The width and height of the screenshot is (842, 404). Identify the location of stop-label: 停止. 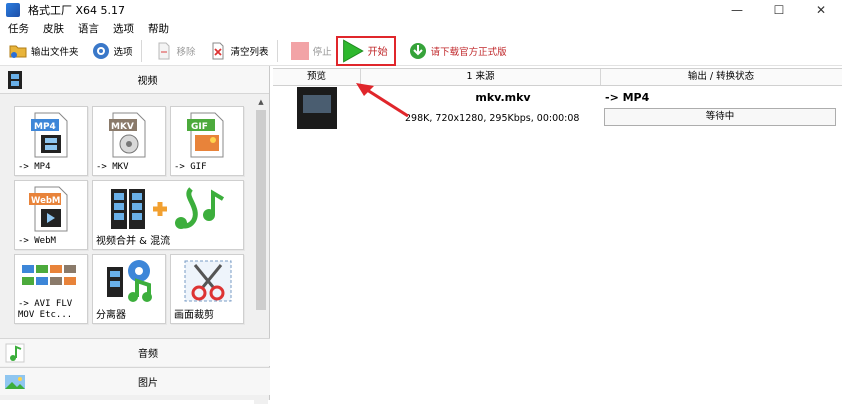
(322, 52).